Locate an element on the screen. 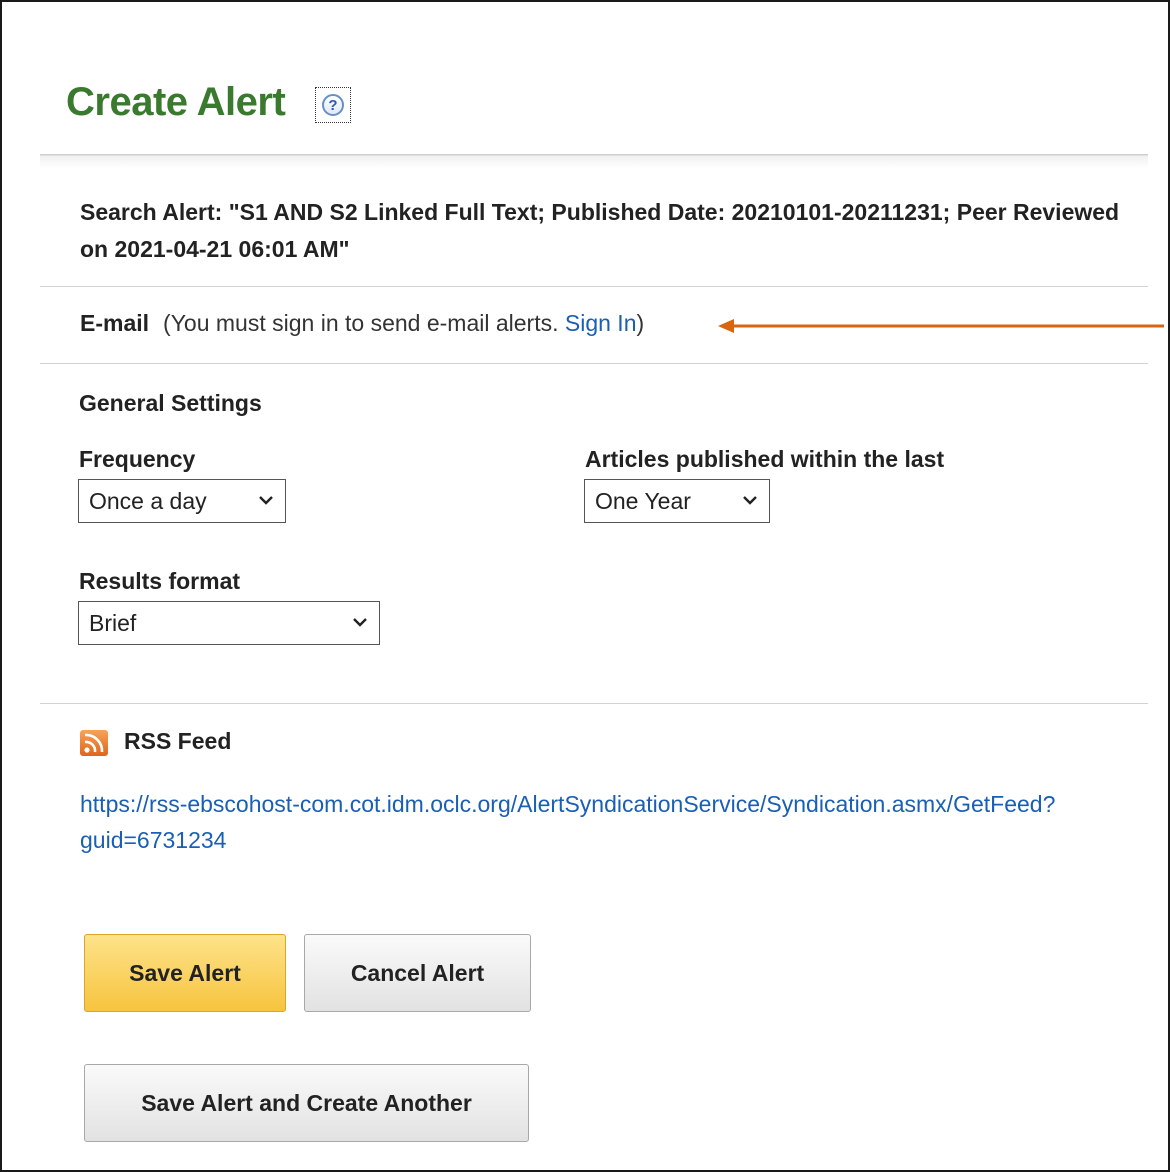 This screenshot has height=1172, width=1170. help-button: ? is located at coordinates (333, 105).